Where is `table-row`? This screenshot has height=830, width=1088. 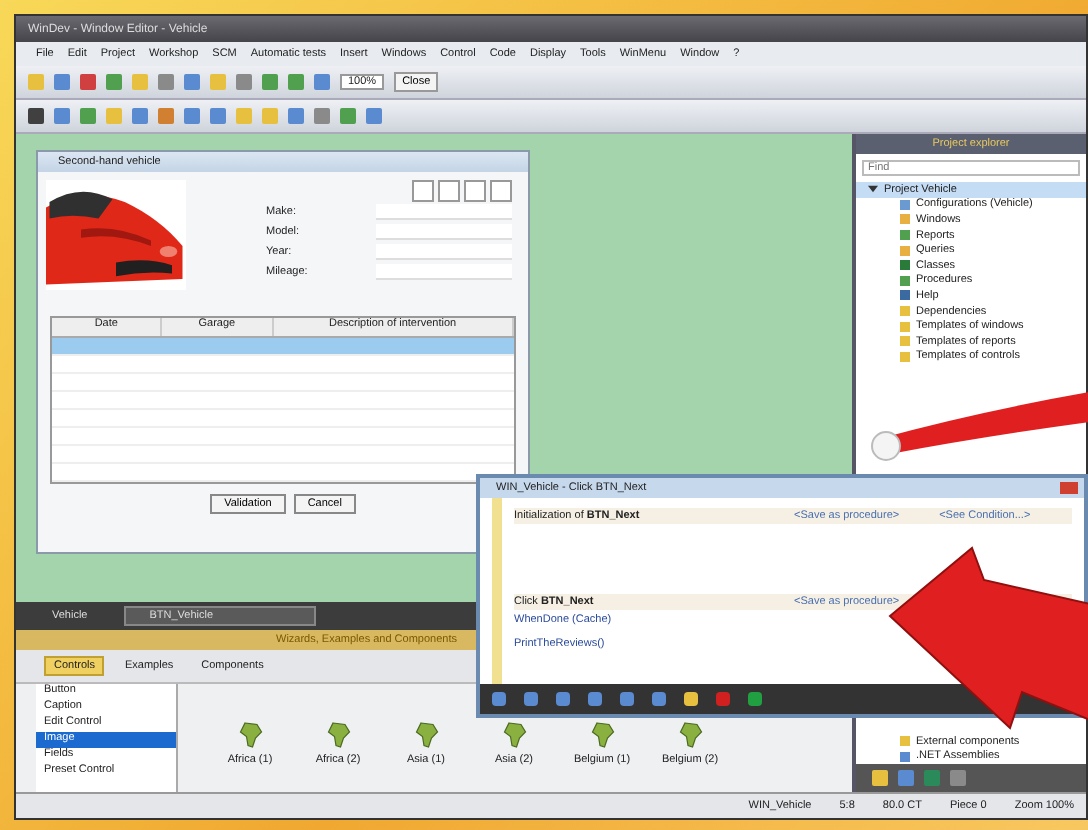 table-row is located at coordinates (283, 347).